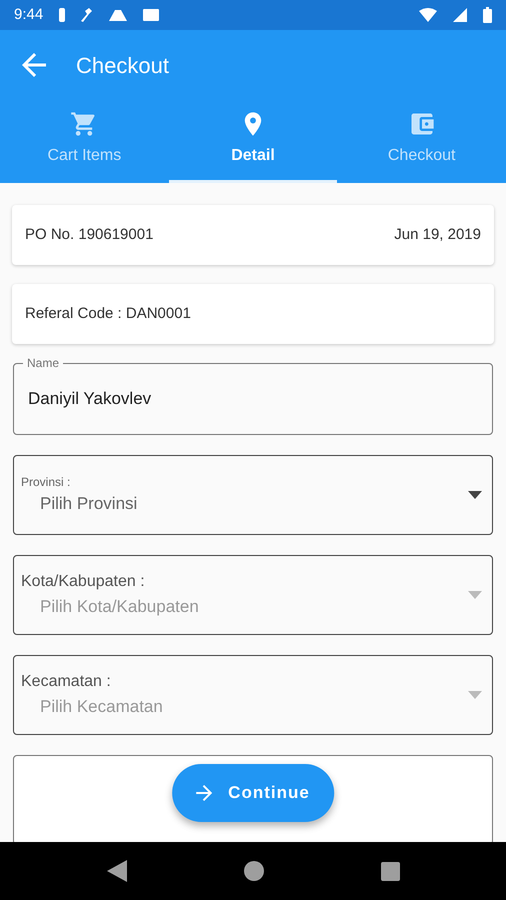  Describe the element at coordinates (253, 141) in the screenshot. I see `tab: Detail` at that location.